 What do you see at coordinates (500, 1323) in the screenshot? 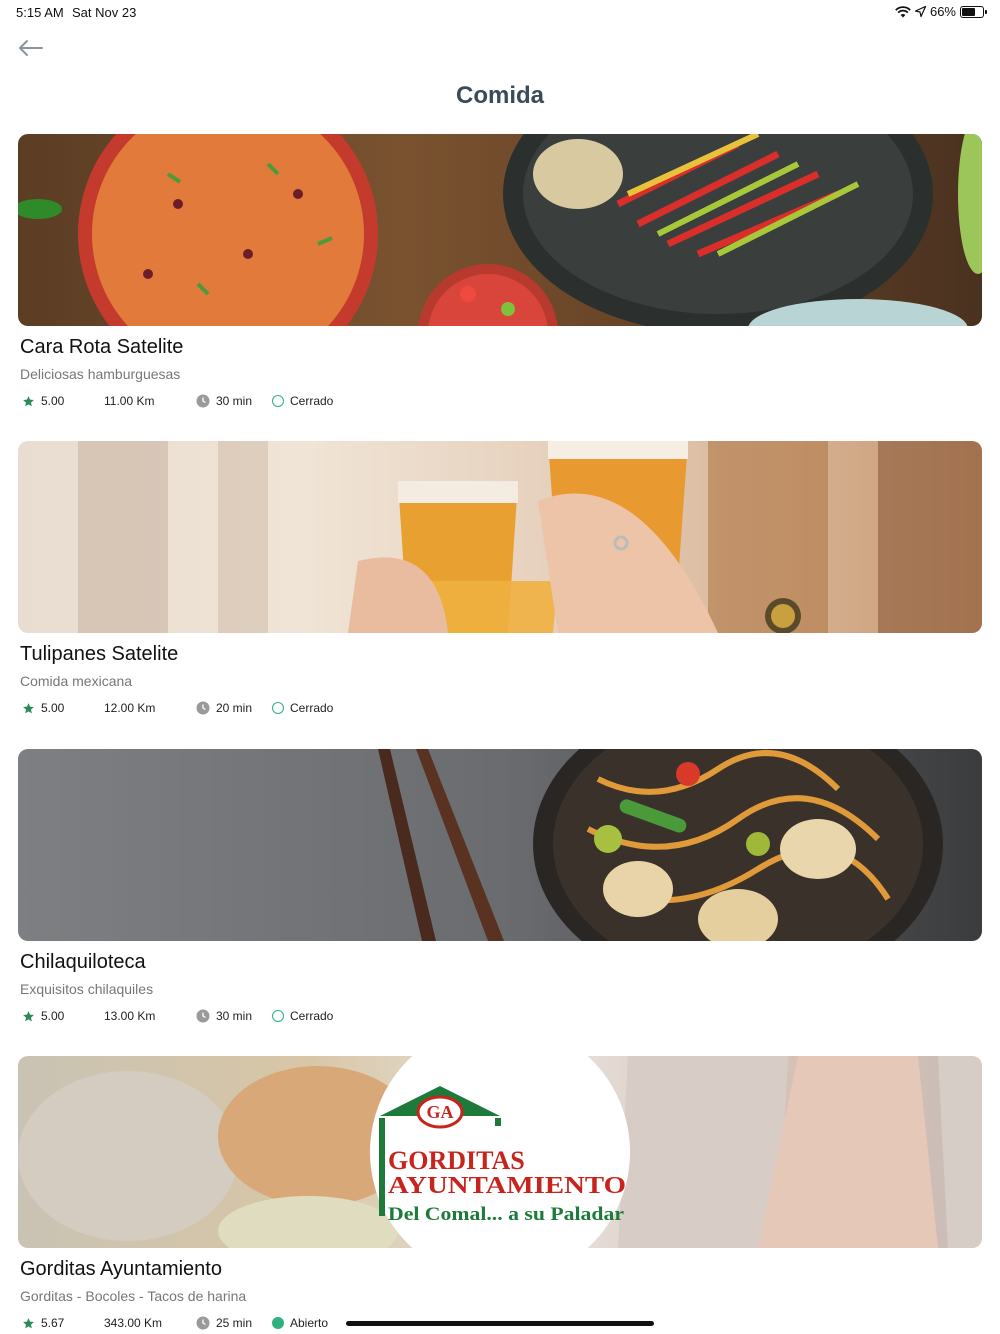
I see `home-indicator` at bounding box center [500, 1323].